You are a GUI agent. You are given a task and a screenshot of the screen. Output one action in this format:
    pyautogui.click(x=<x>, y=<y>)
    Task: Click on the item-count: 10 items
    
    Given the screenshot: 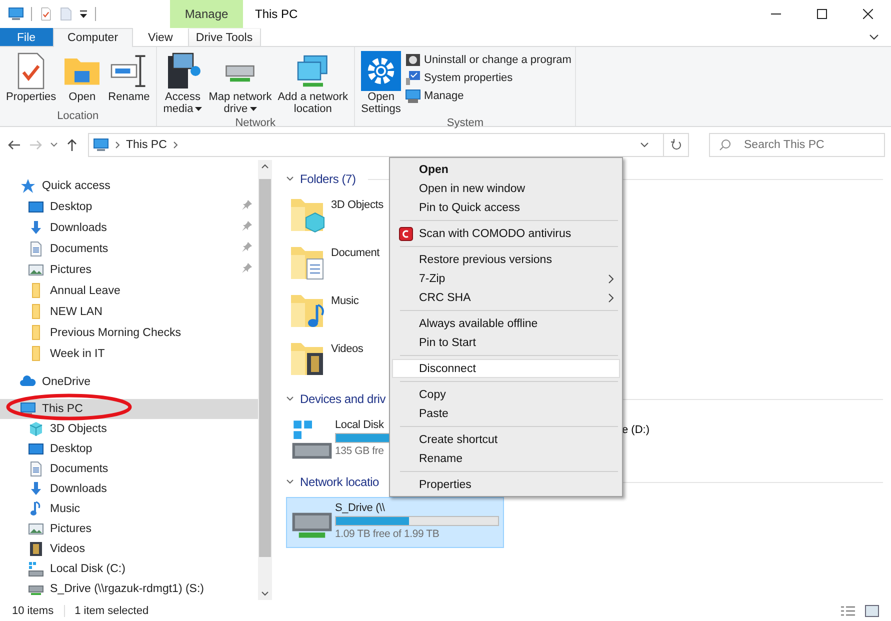 What is the action you would take?
    pyautogui.click(x=33, y=610)
    